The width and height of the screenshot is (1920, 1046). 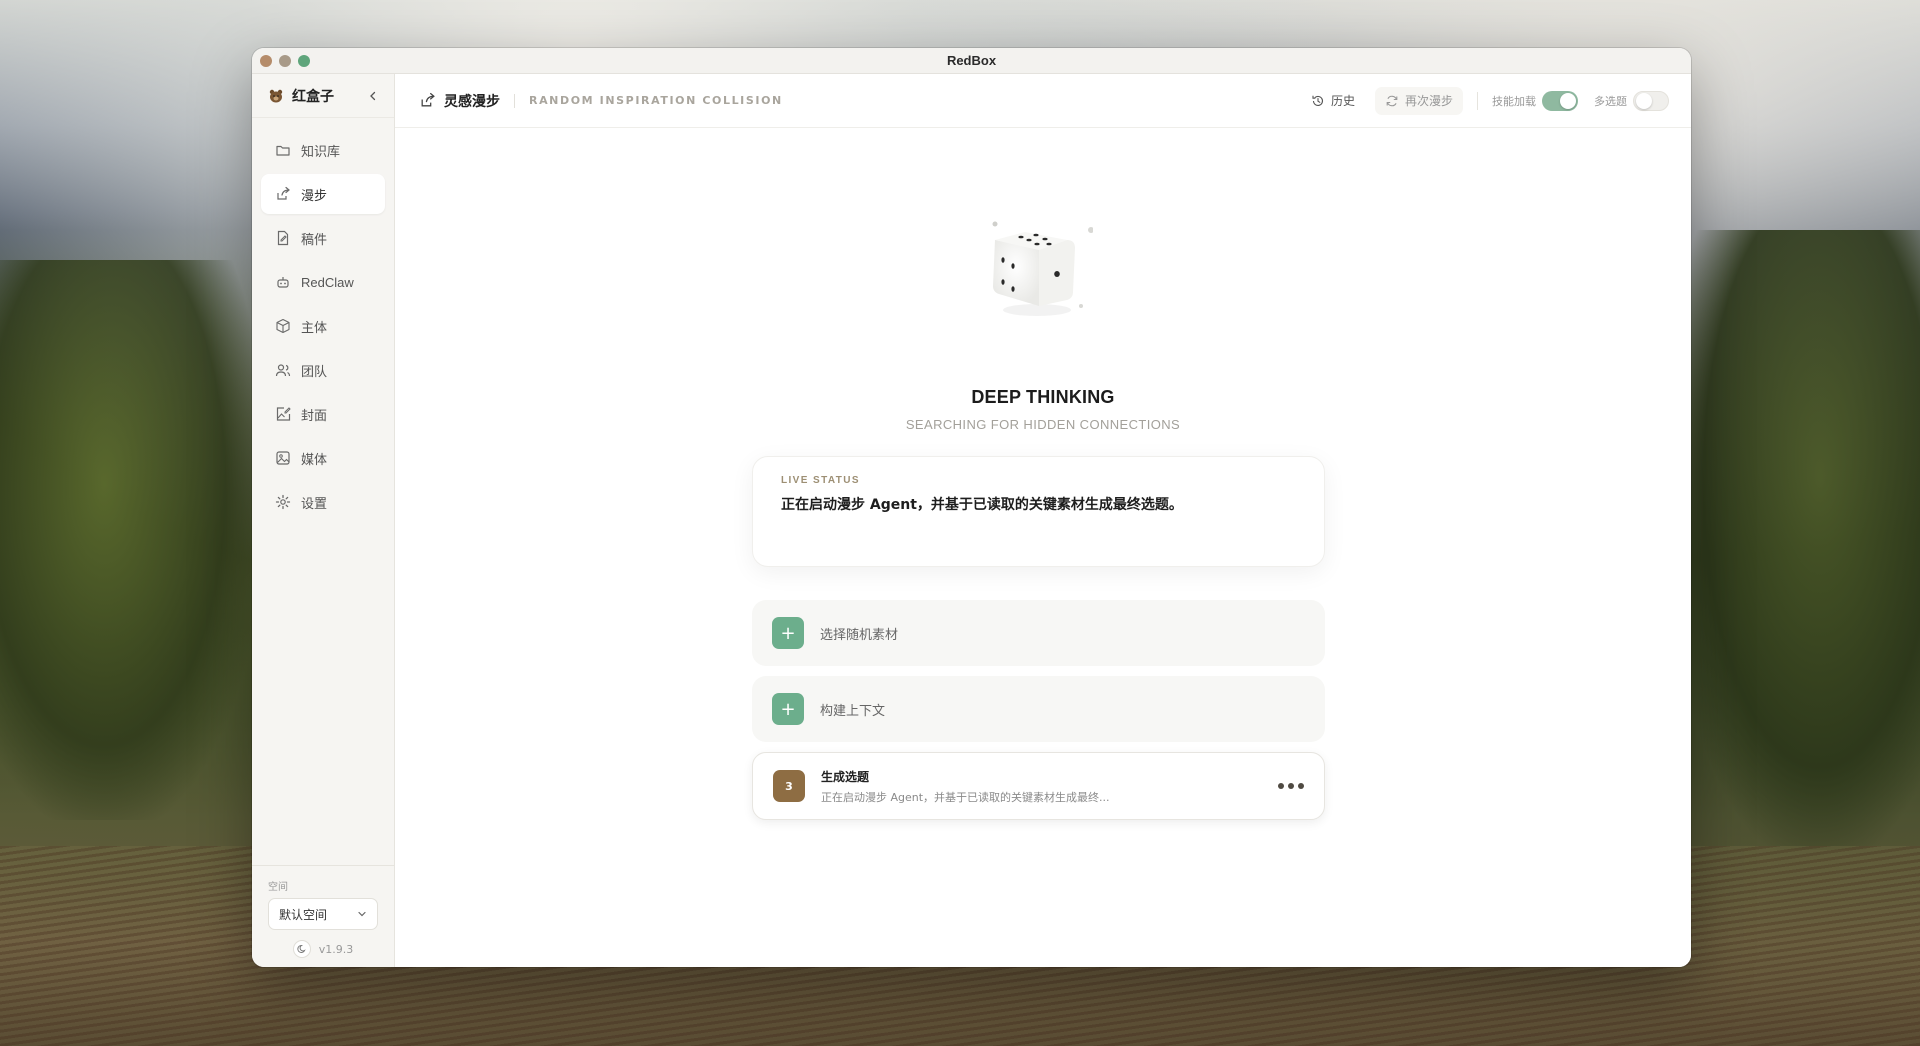 I want to click on sidebar-nav: 知识库 漫步 稿件 RedClaw 主体 团队 封面 媒体 设置, so click(x=323, y=320).